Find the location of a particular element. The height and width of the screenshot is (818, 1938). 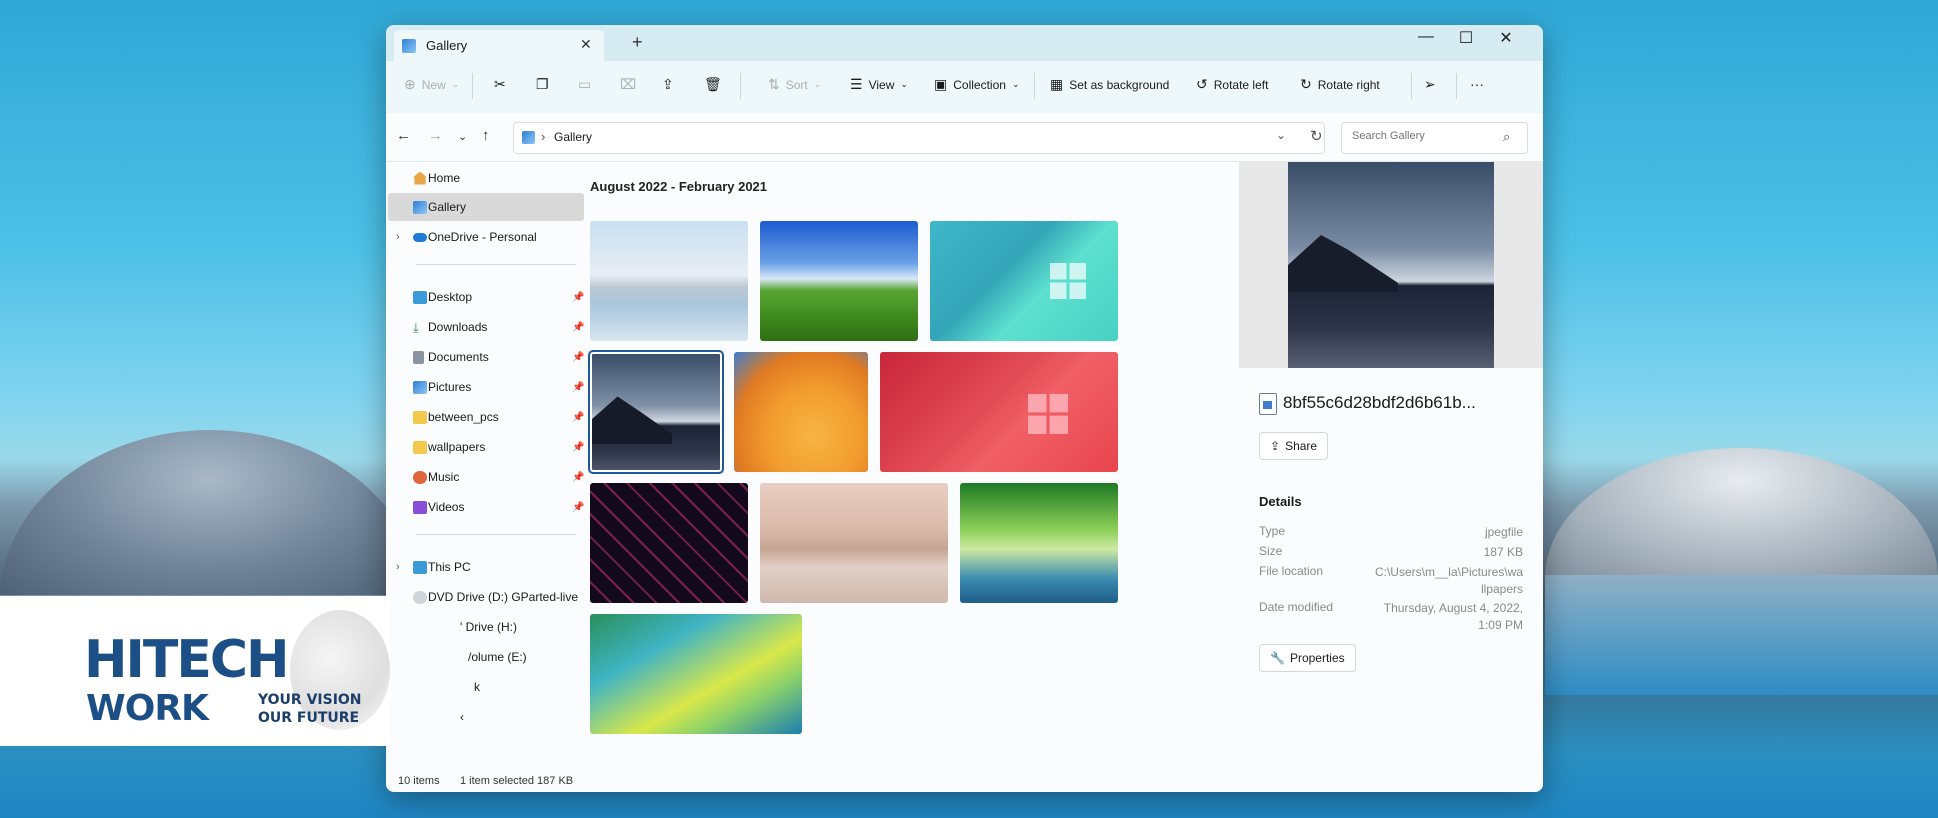

breadcrumb-gallery: Gallery is located at coordinates (573, 137).